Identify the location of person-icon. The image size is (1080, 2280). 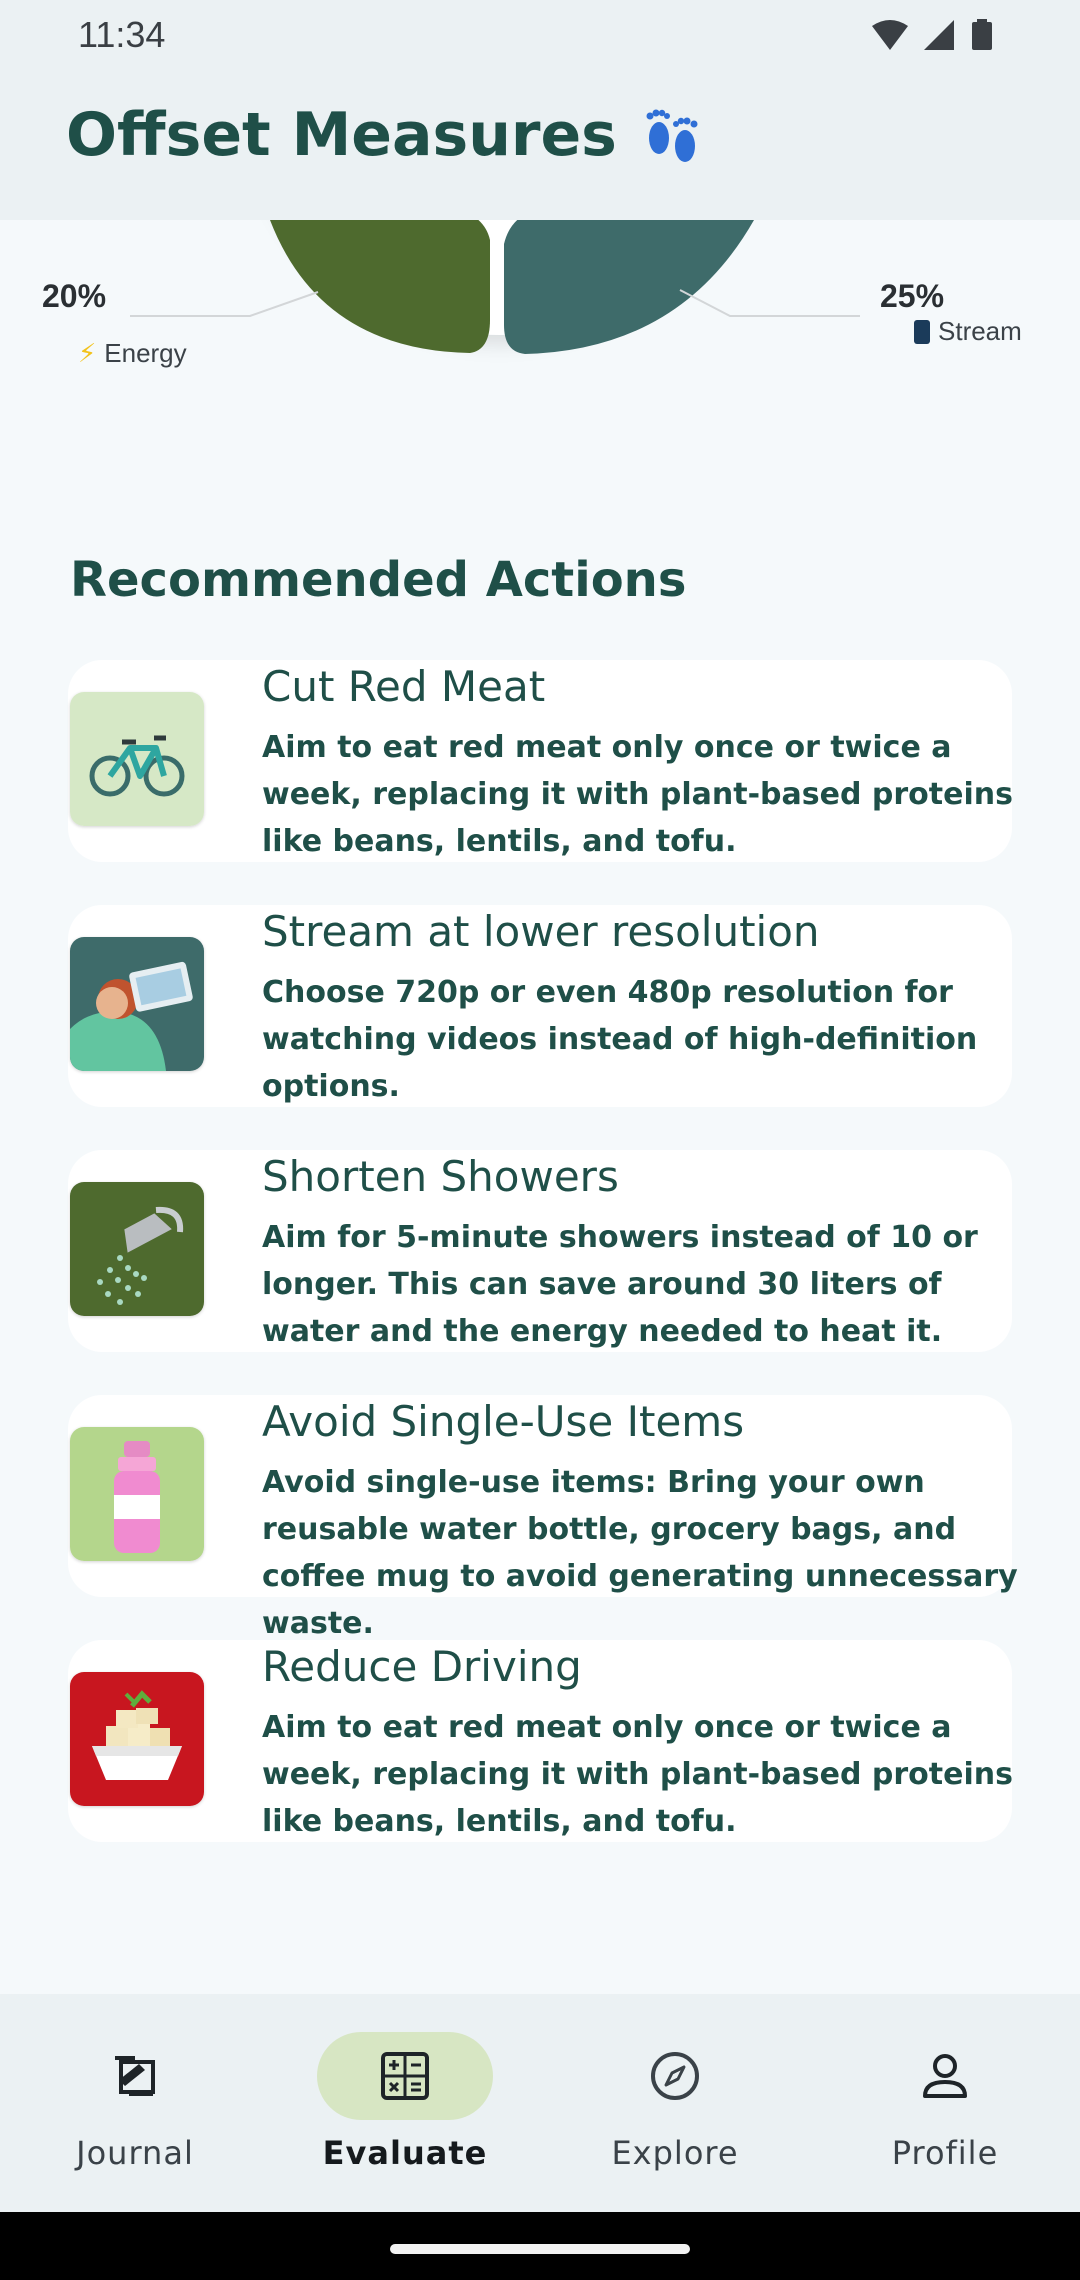
(945, 2076).